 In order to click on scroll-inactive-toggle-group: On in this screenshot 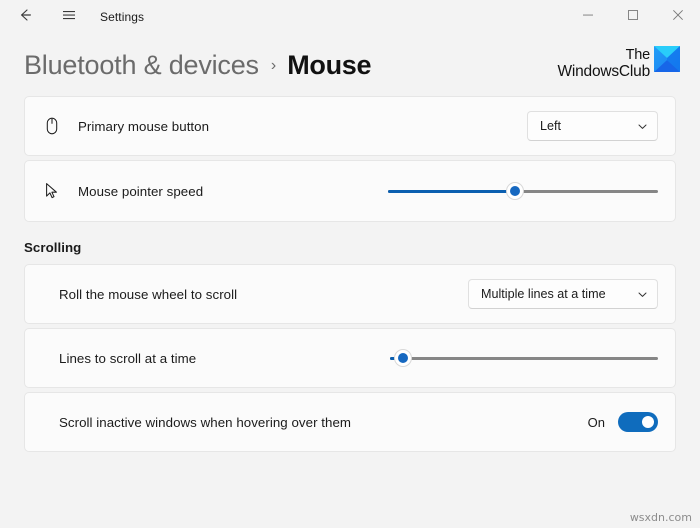, I will do `click(623, 422)`.